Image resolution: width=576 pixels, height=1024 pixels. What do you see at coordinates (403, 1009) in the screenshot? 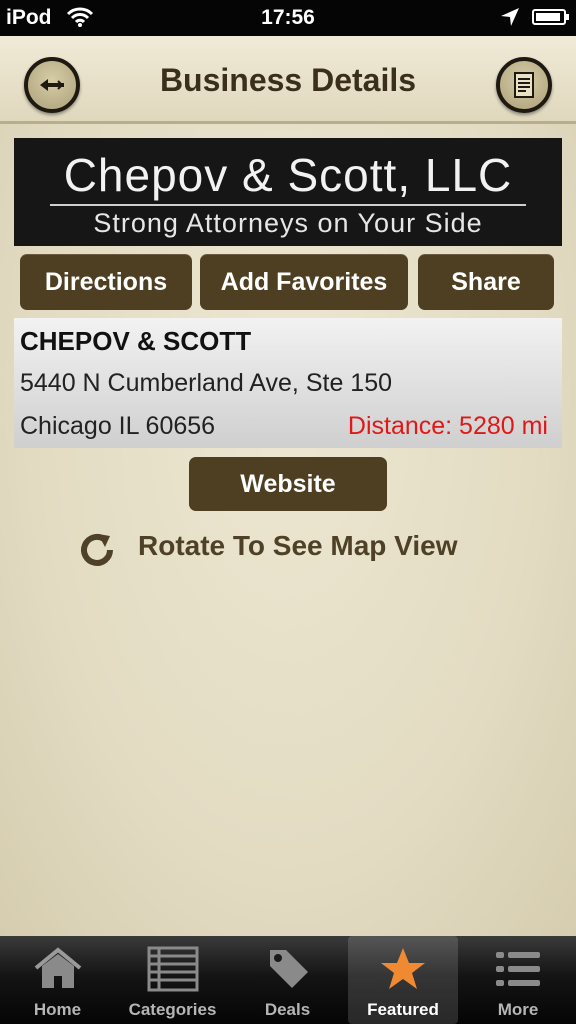
I see `tab-featured-label: Featured` at bounding box center [403, 1009].